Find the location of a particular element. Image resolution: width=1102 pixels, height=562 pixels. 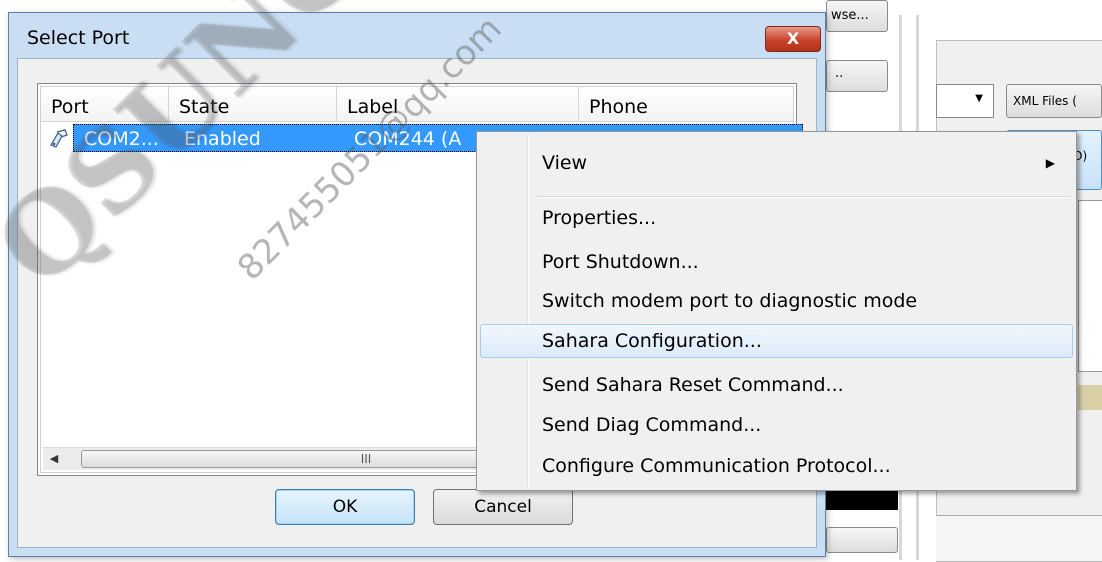

preview-box is located at coordinates (1090, 286).